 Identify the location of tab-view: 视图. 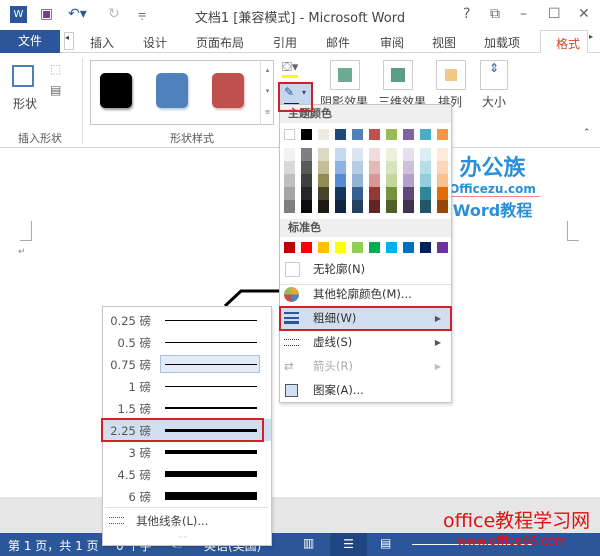
(444, 42).